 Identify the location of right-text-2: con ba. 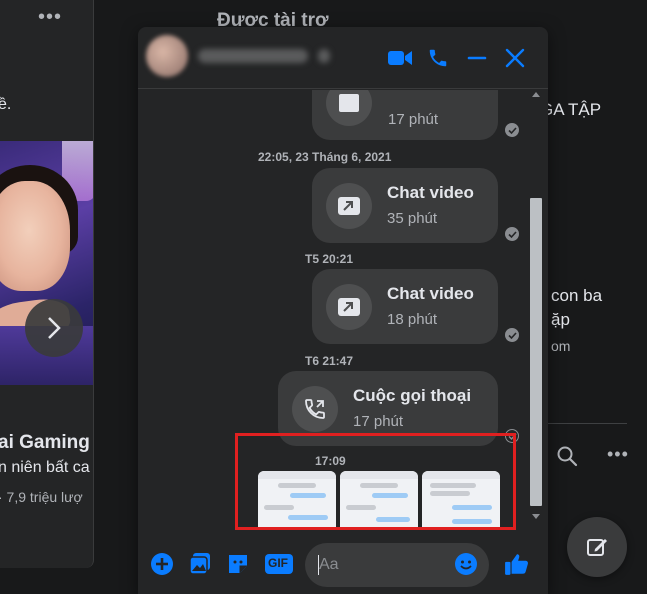
(577, 295).